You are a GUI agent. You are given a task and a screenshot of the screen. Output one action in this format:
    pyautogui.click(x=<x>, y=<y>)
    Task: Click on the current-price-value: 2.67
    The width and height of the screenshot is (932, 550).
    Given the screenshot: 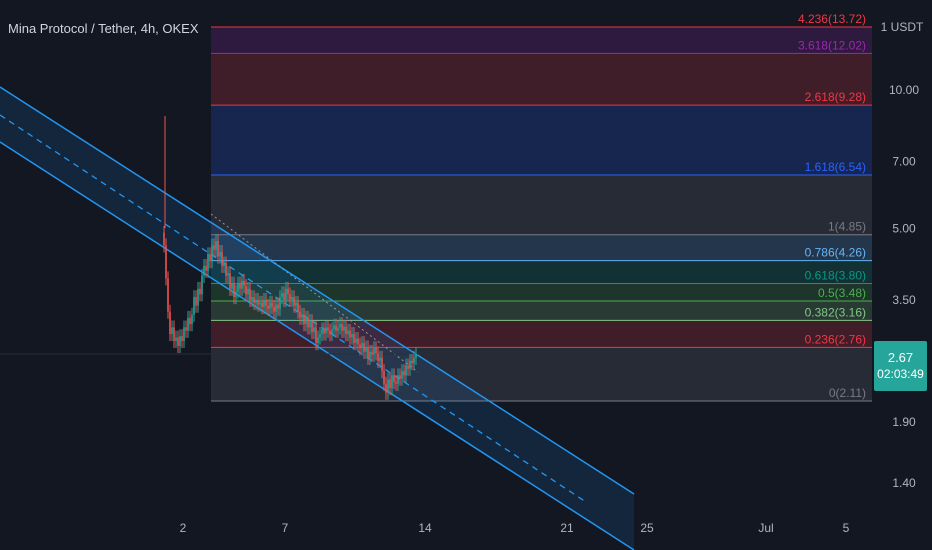 What is the action you would take?
    pyautogui.click(x=900, y=357)
    